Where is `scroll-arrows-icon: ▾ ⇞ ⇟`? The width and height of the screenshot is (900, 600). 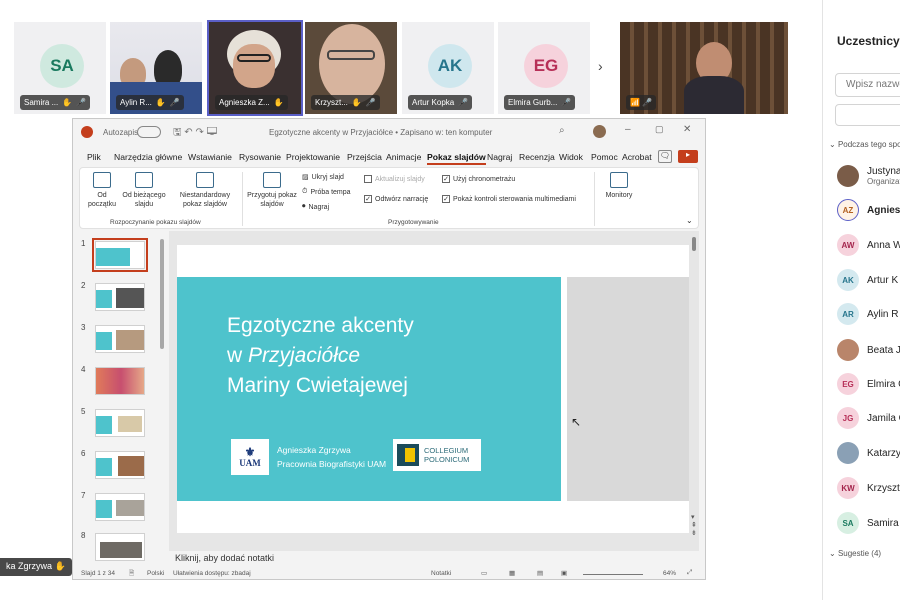 scroll-arrows-icon: ▾ ⇞ ⇟ is located at coordinates (694, 525).